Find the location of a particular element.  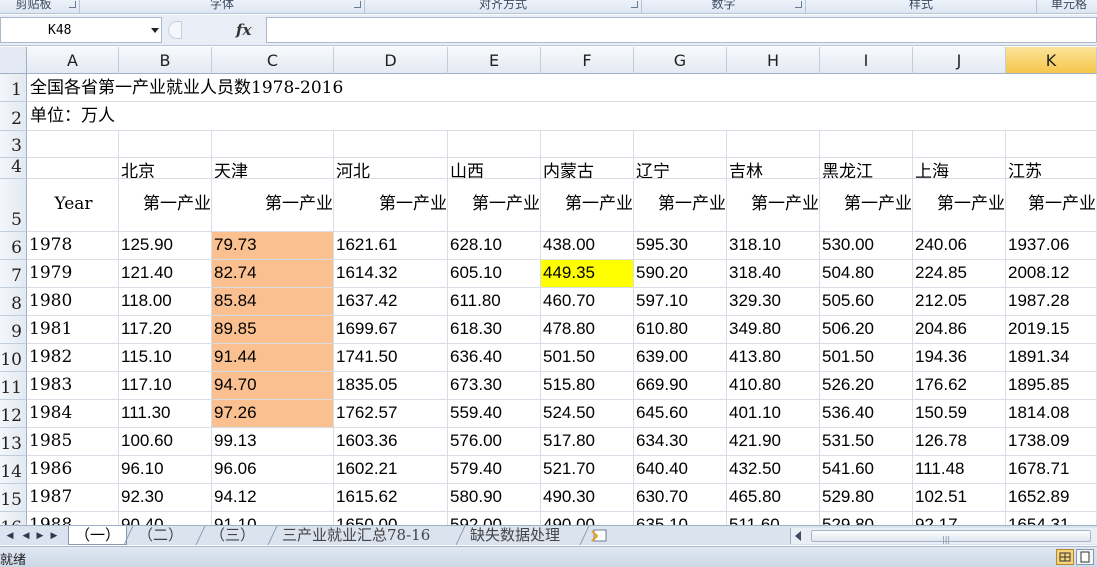

data-cell: 506.20 is located at coordinates (866, 330).